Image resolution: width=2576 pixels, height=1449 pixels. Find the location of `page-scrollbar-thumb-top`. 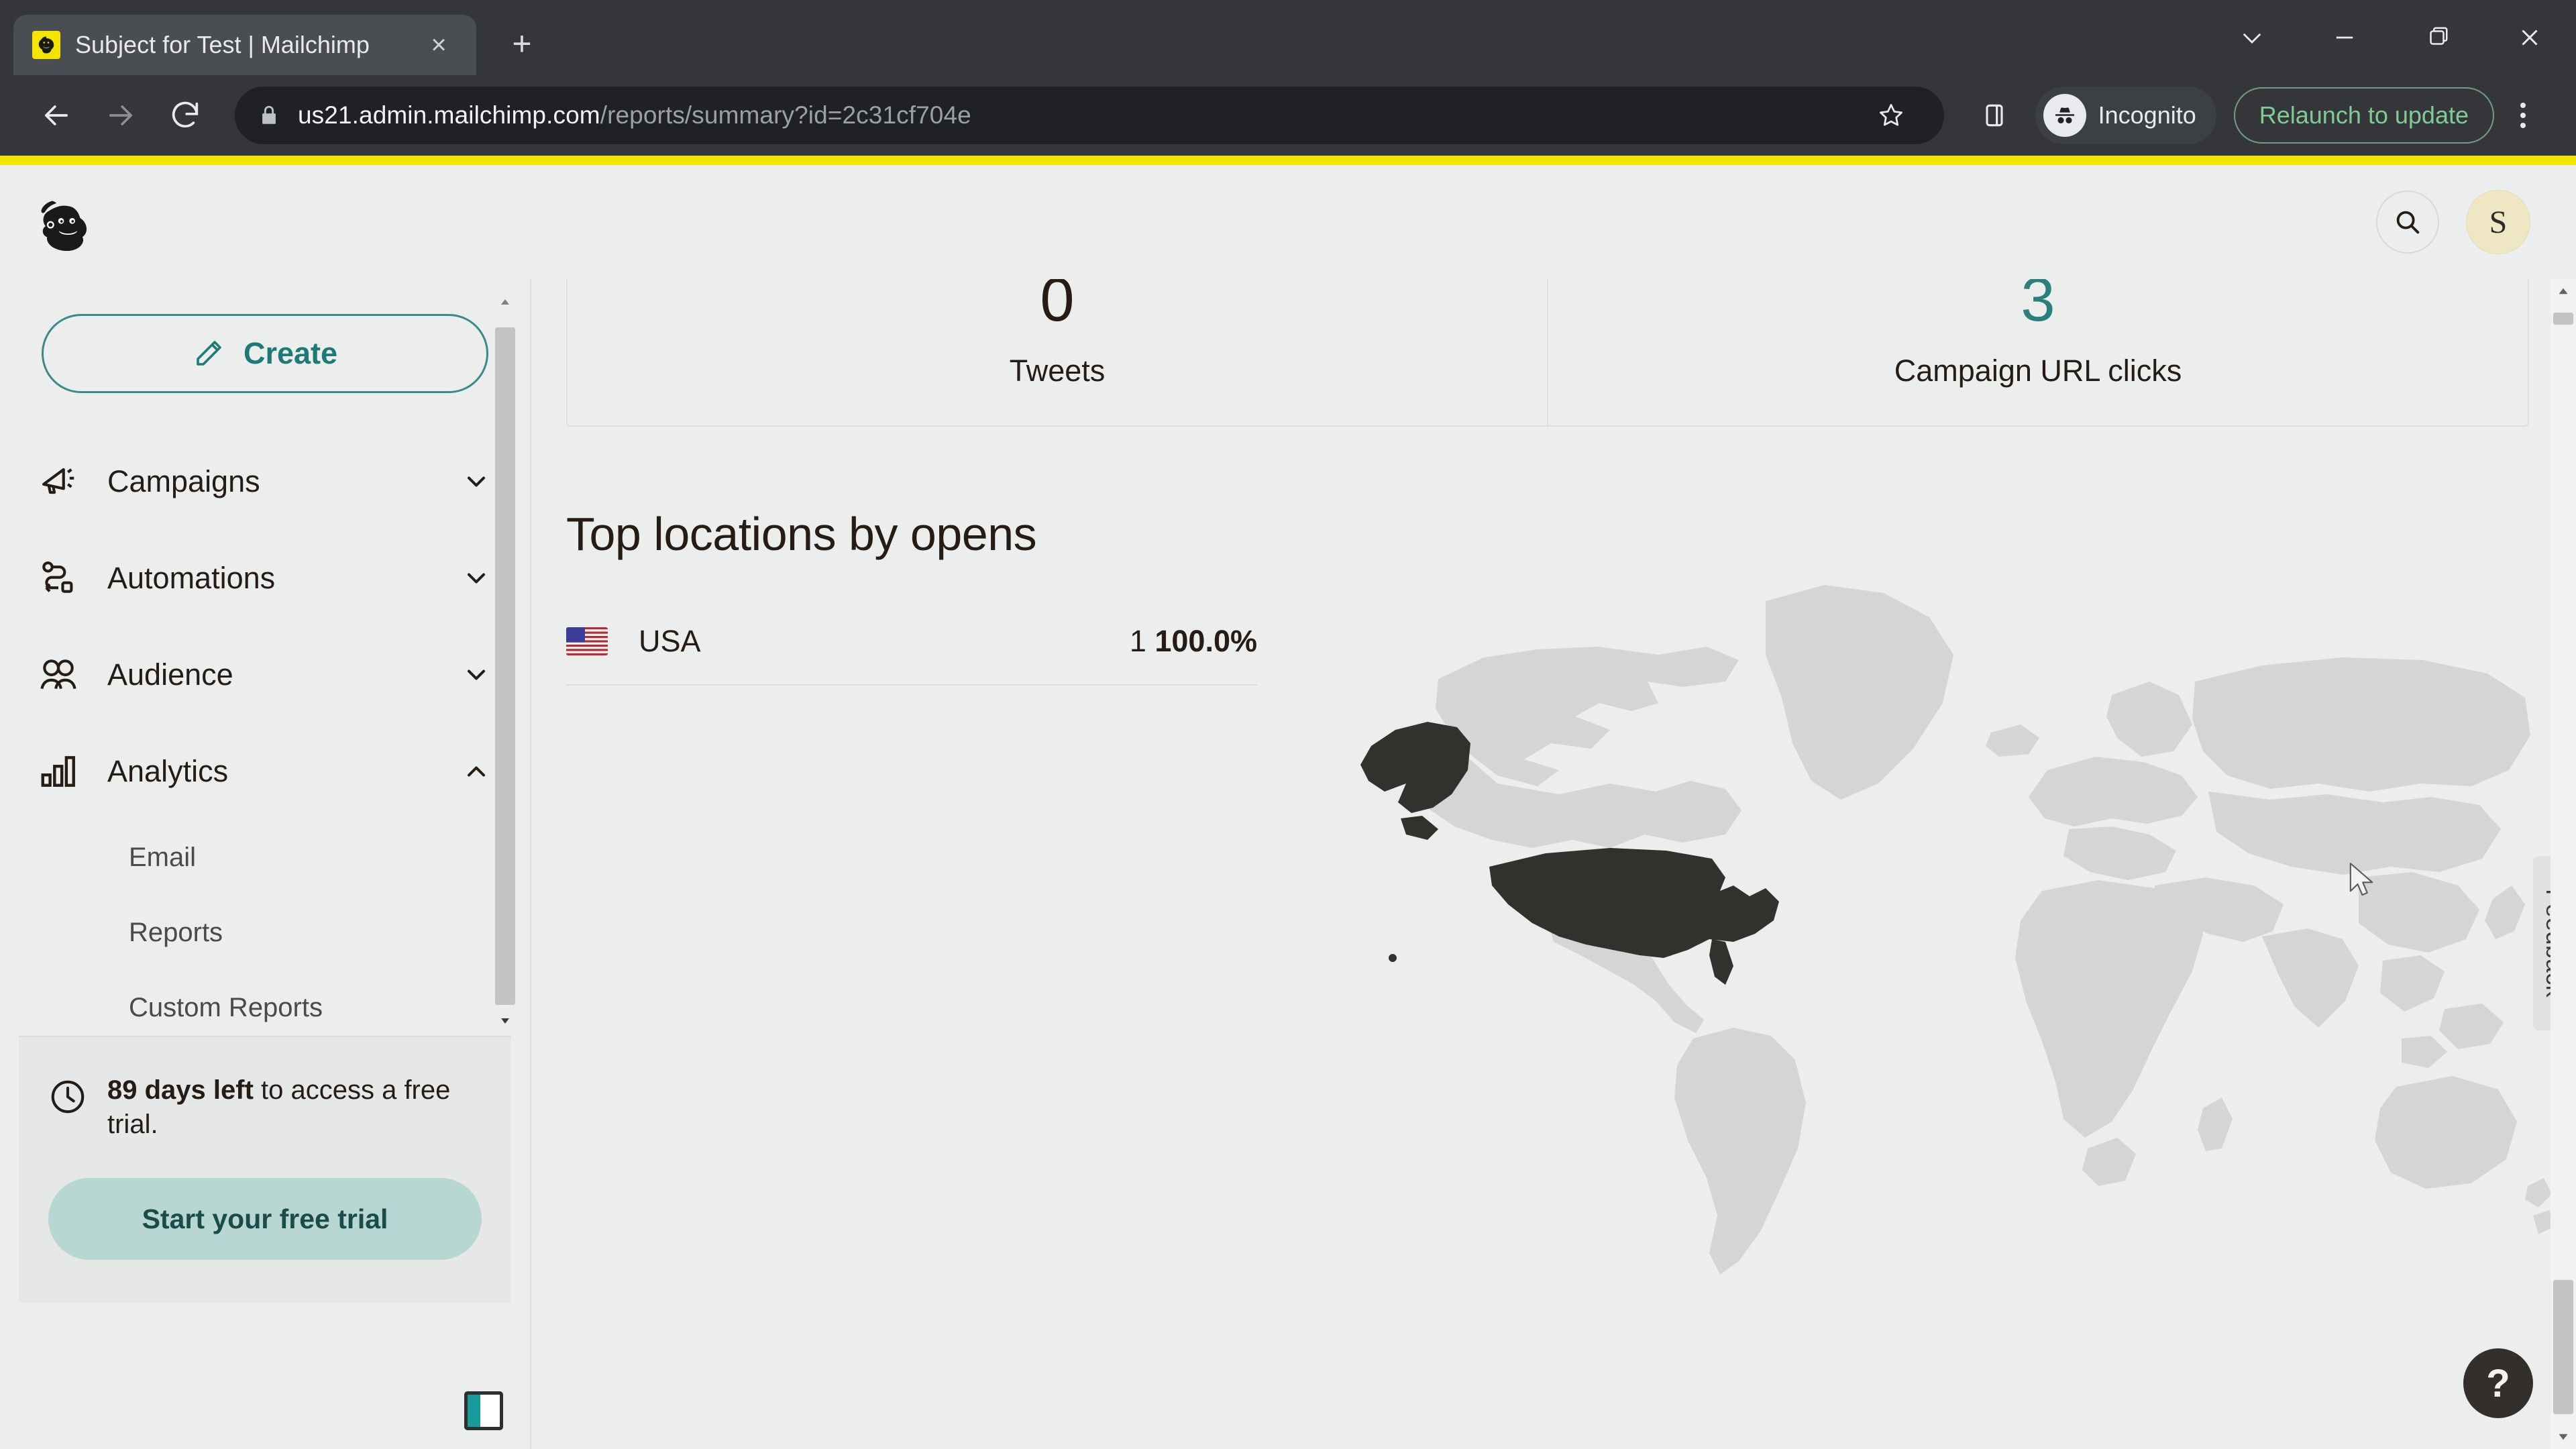

page-scrollbar-thumb-top is located at coordinates (2563, 319).